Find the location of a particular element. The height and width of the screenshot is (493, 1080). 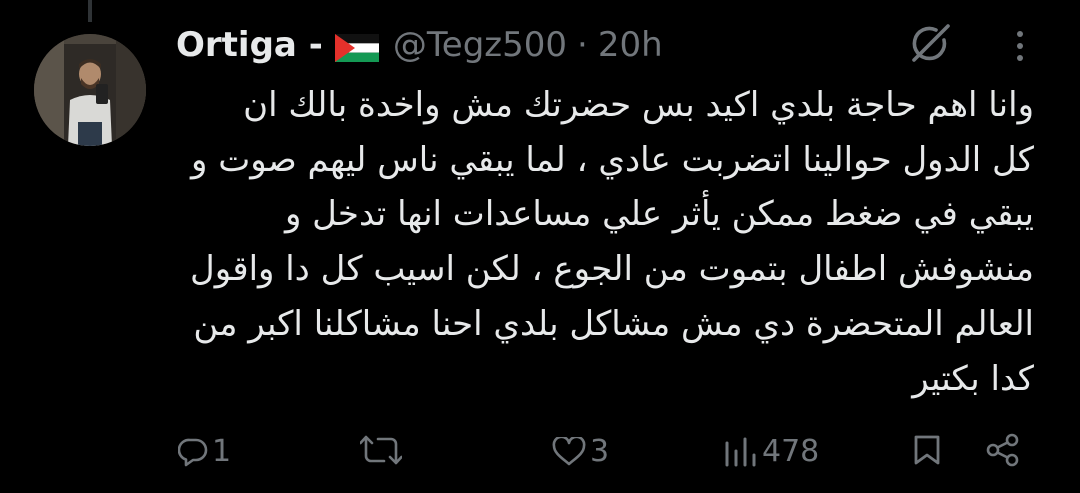

reply-count: 1 is located at coordinates (222, 451).